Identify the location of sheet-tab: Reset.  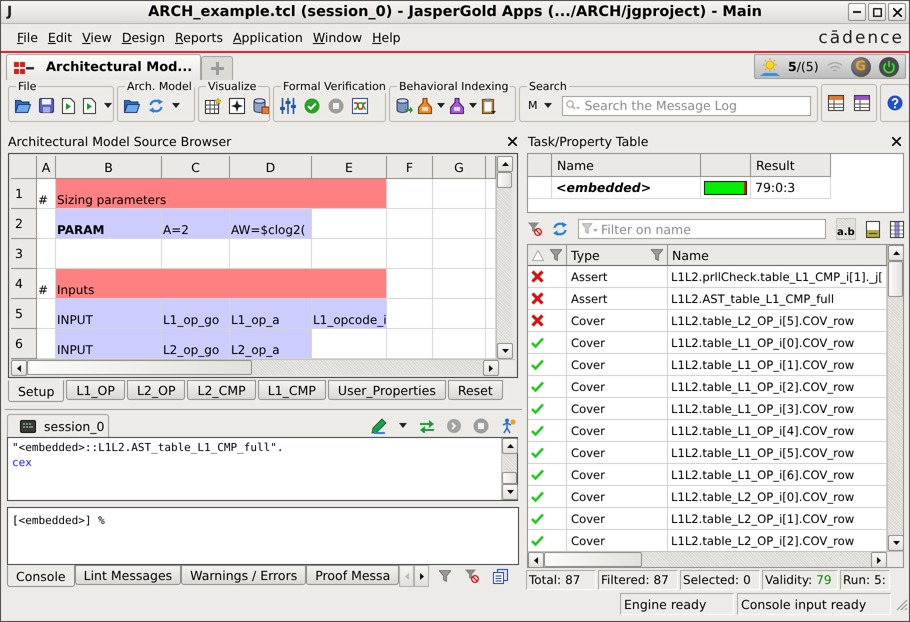
(475, 390).